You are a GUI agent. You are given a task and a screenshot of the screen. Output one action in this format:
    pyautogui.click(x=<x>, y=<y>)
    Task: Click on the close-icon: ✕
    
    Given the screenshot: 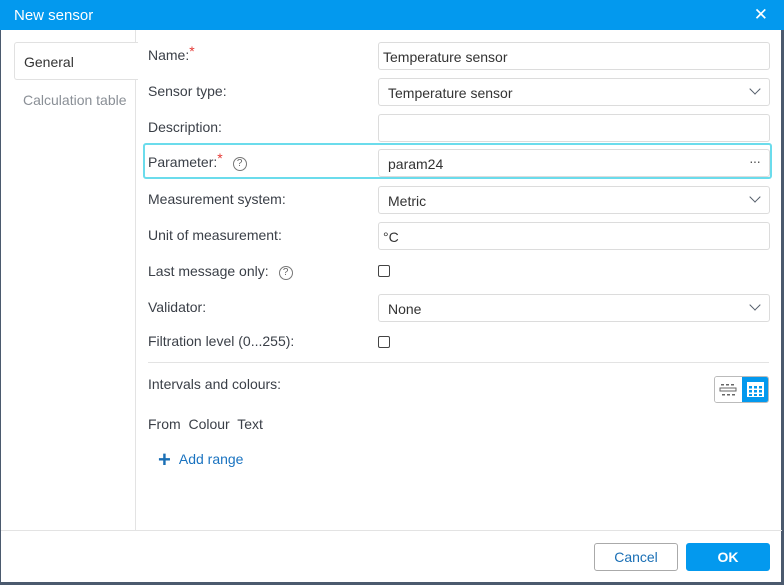 What is the action you would take?
    pyautogui.click(x=761, y=15)
    